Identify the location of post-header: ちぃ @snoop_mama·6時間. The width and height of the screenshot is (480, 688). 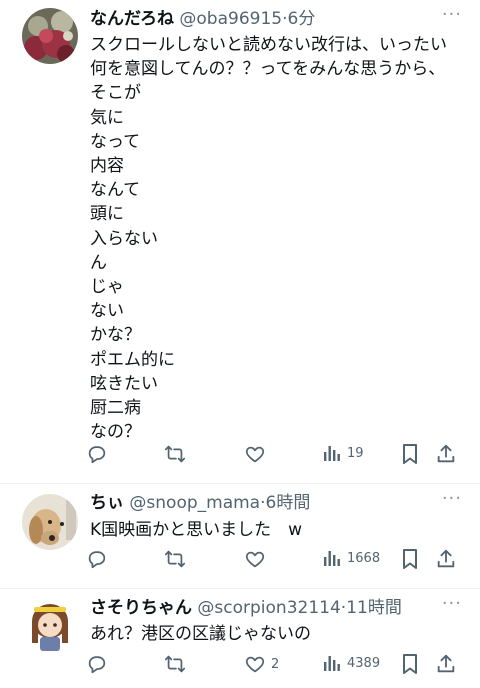
(200, 503).